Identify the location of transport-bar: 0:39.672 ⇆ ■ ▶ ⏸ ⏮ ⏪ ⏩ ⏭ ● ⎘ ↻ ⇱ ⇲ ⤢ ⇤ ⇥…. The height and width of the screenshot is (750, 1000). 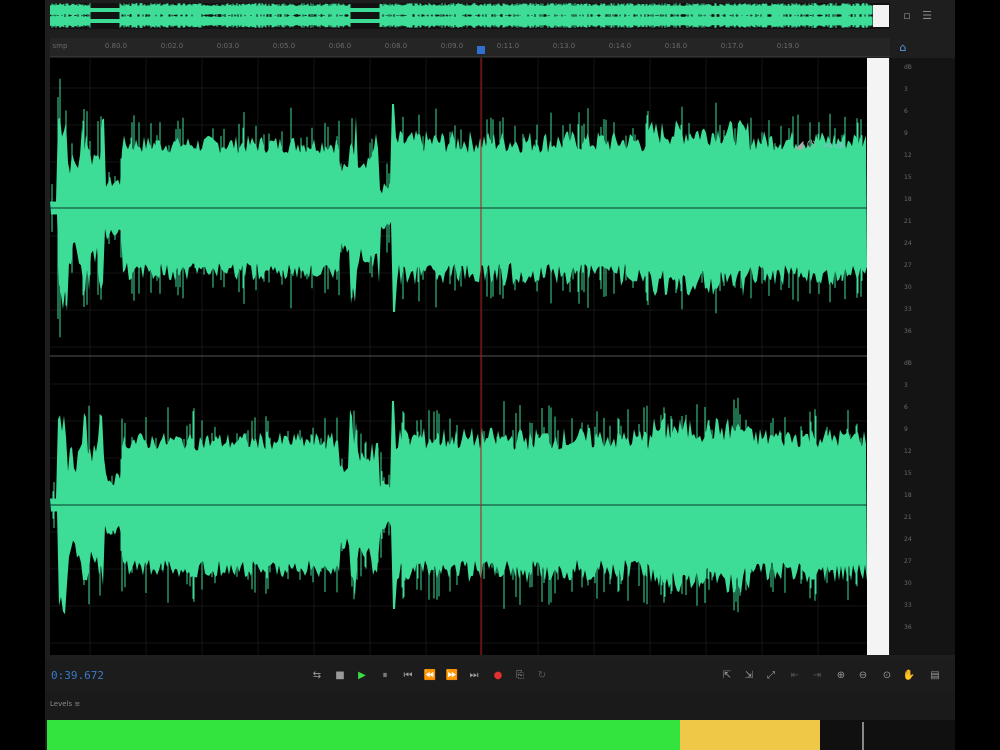
(500, 676).